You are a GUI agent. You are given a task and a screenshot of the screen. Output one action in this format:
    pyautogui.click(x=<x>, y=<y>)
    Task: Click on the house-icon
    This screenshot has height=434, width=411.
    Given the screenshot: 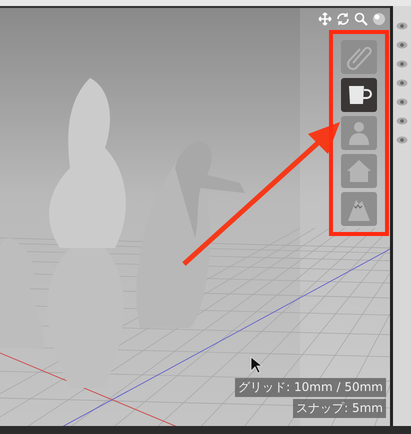 What is the action you would take?
    pyautogui.click(x=359, y=171)
    